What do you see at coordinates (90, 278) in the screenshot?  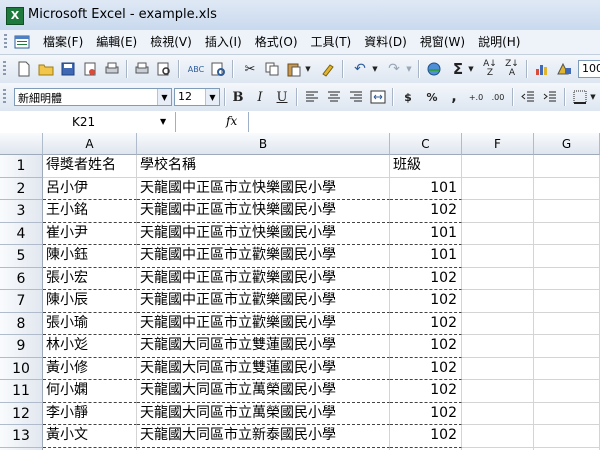 I see `cell: 張小宏` at bounding box center [90, 278].